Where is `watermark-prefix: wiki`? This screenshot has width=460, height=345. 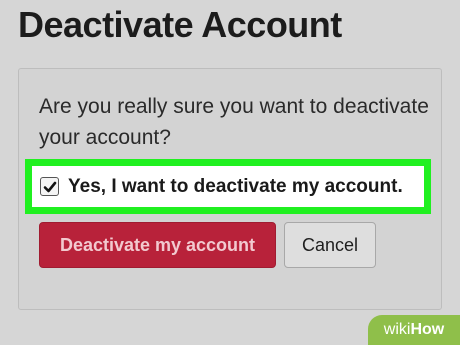
watermark-prefix: wiki is located at coordinates (397, 329).